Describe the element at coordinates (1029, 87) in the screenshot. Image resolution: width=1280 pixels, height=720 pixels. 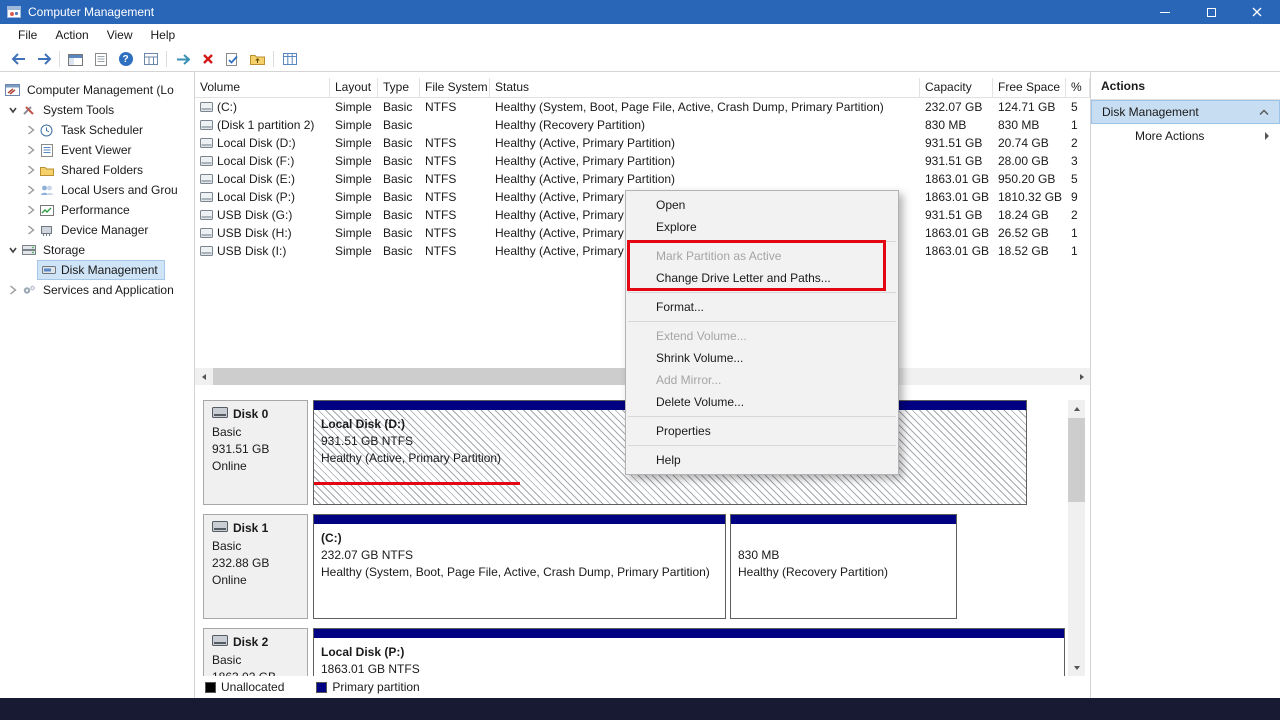
I see `column-header-free-space: Free Space` at that location.